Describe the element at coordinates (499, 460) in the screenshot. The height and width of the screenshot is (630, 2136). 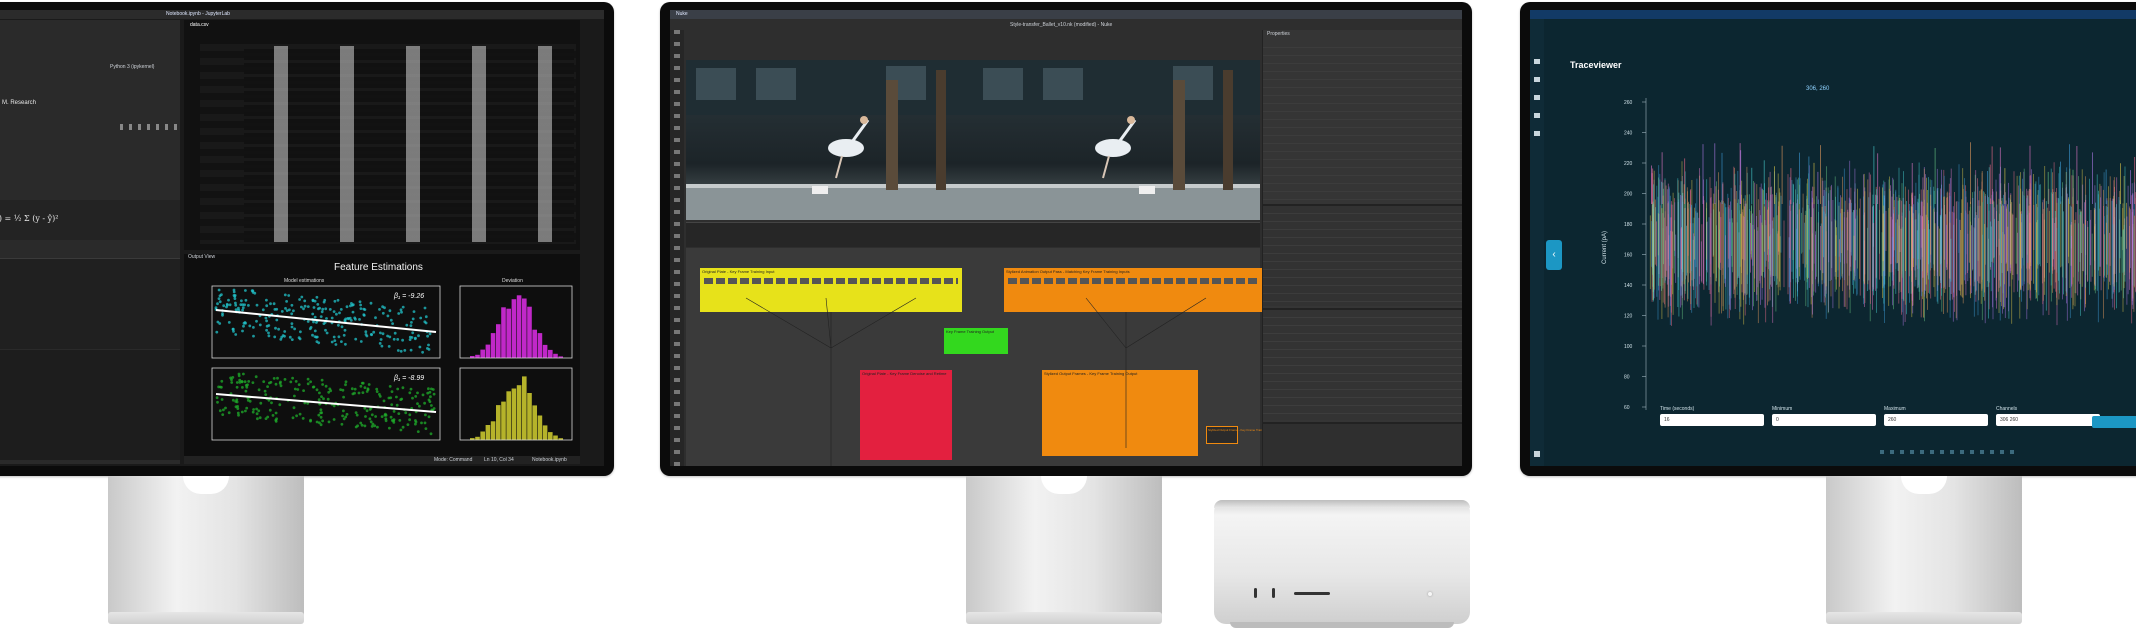
I see `status-mid: Ln 10, Col 34` at that location.